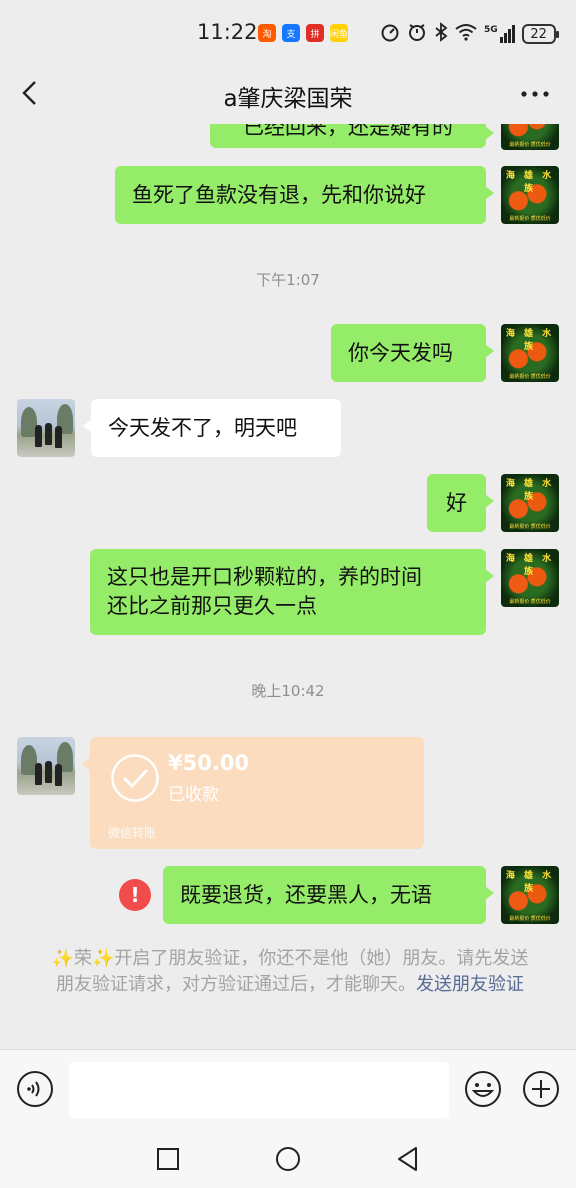 This screenshot has height=1188, width=576. I want to click on status-indicators: 5G 22, so click(469, 34).